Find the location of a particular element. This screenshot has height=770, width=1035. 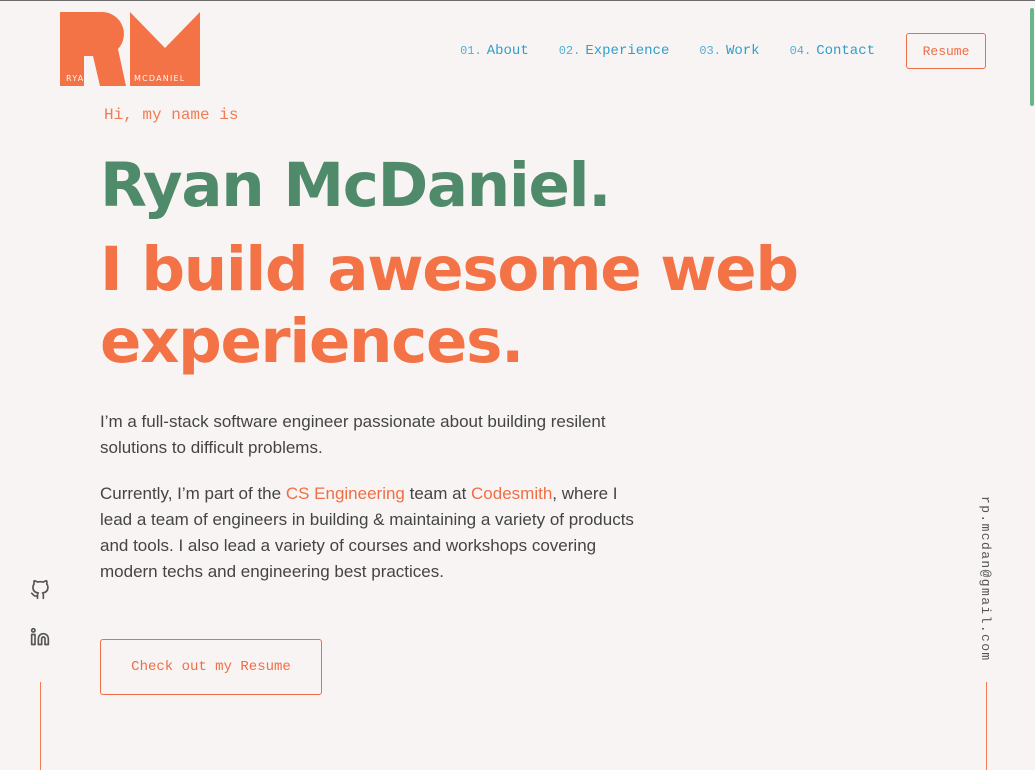

resume-button: Resume is located at coordinates (946, 51).